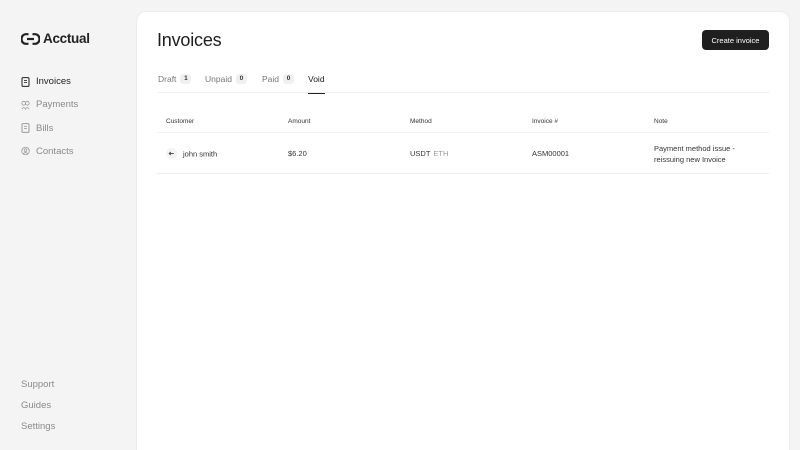 This screenshot has width=800, height=450. What do you see at coordinates (53, 81) in the screenshot?
I see `sidebar-item-label: Invoices` at bounding box center [53, 81].